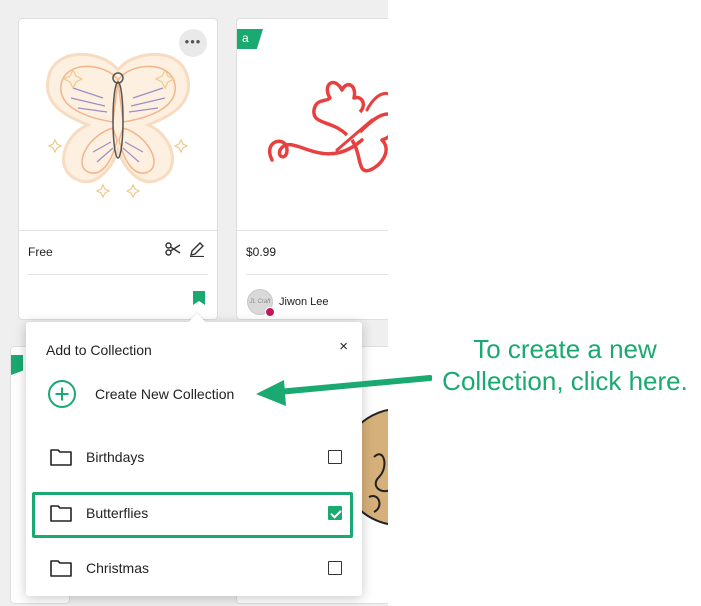 The width and height of the screenshot is (701, 606). I want to click on butterfly-sticker-image, so click(118, 125).